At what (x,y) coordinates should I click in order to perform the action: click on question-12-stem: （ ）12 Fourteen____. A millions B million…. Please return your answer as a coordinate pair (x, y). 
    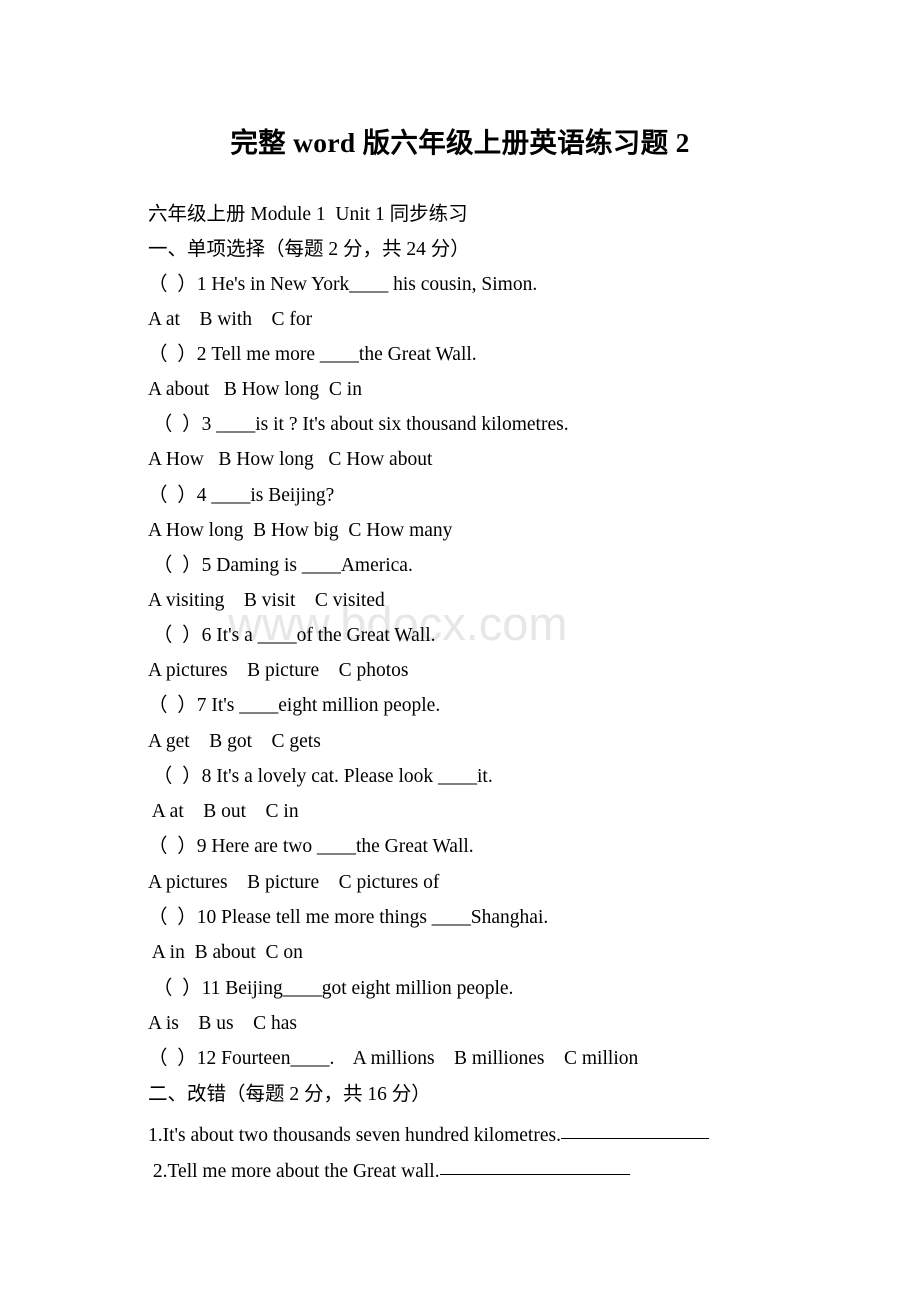
    Looking at the image, I should click on (393, 1058).